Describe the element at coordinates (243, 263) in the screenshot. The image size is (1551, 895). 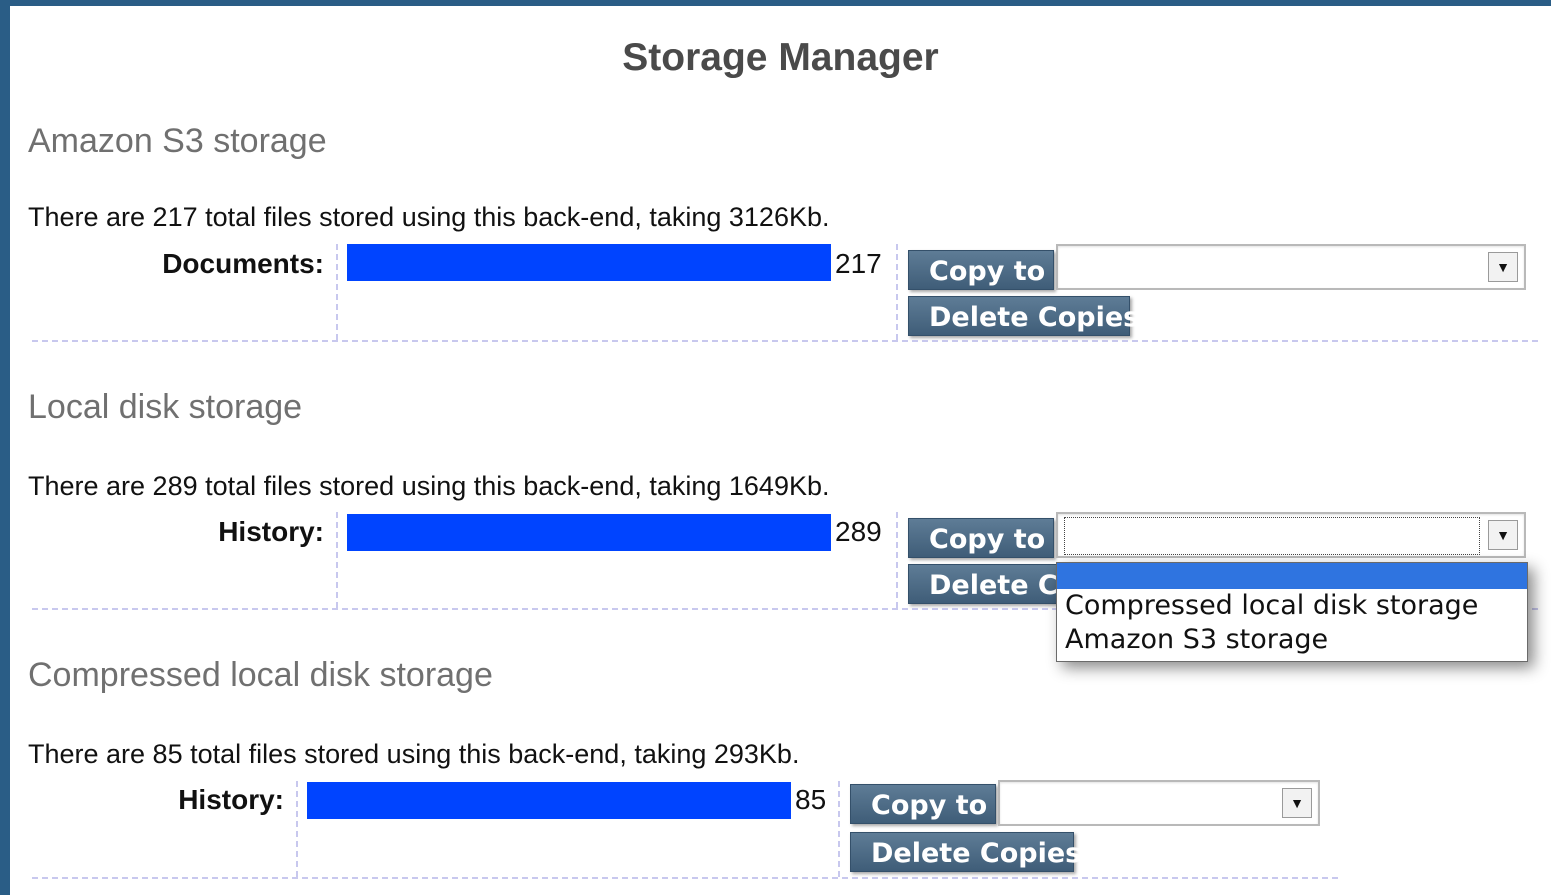
I see `row-label: Documents:` at that location.